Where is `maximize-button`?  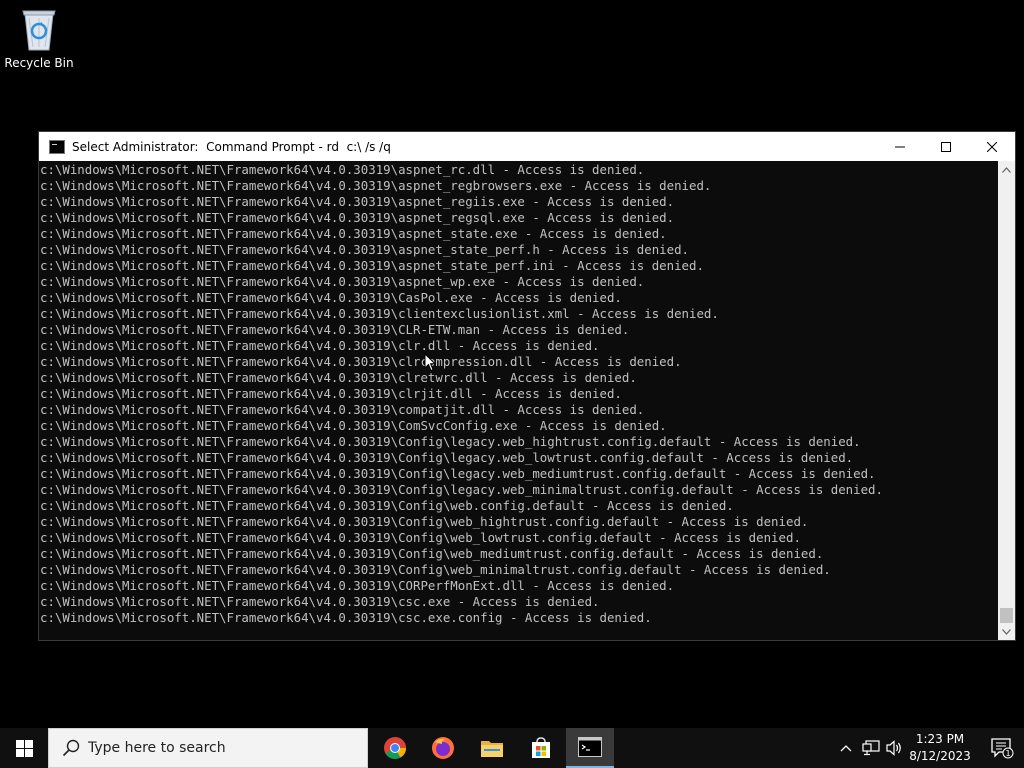 maximize-button is located at coordinates (946, 146).